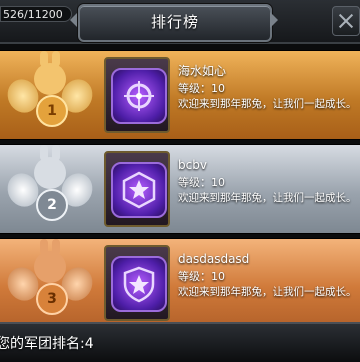  What do you see at coordinates (47, 344) in the screenshot?
I see `my-legion-rank: 您的军团排名:4` at bounding box center [47, 344].